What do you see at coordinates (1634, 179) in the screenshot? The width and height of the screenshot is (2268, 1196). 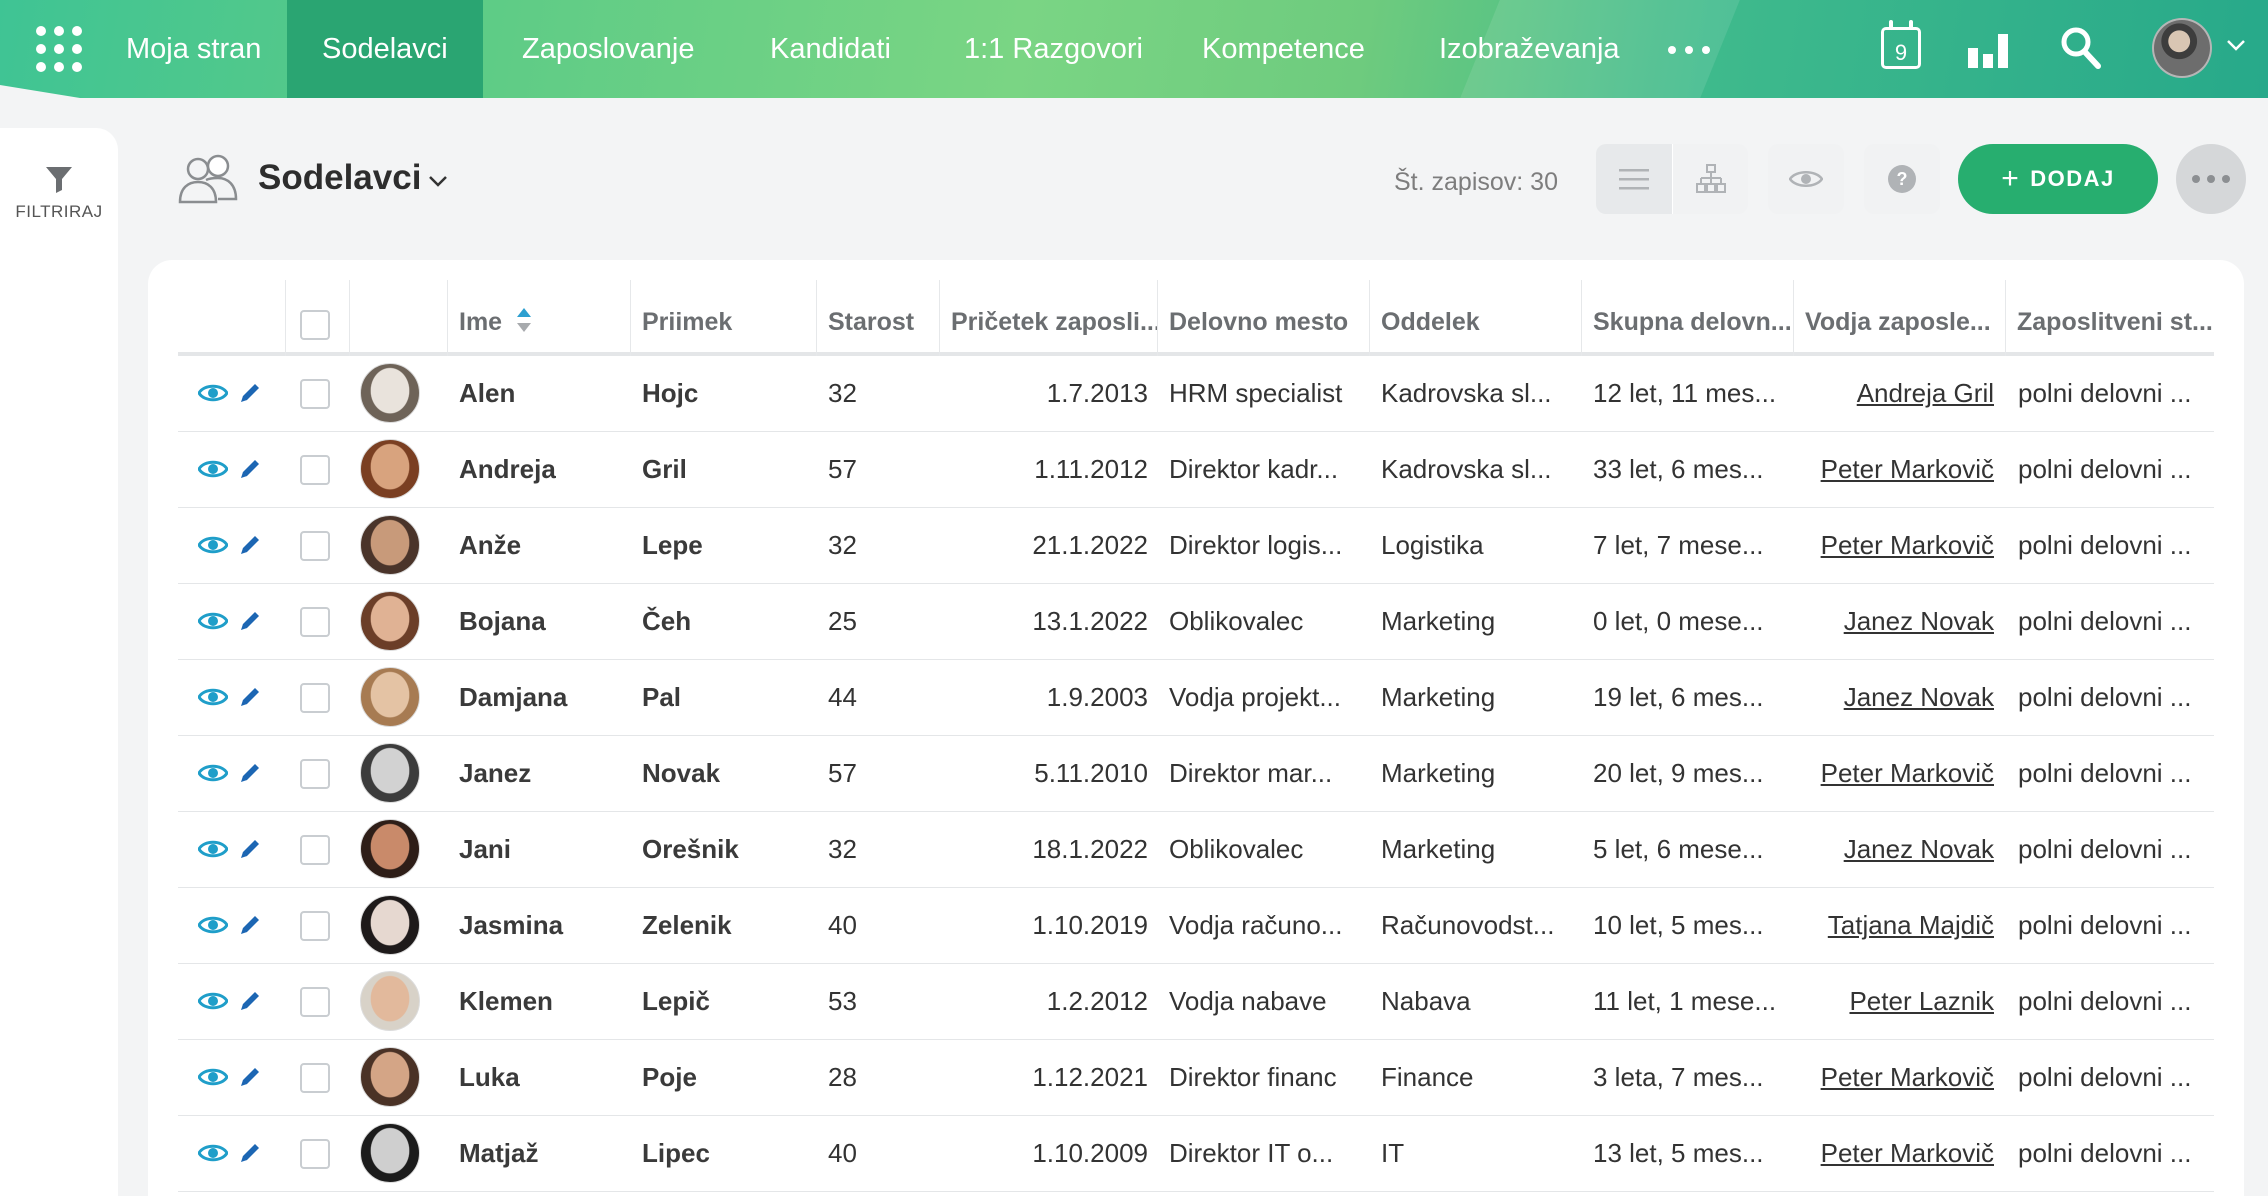 I see `list-view-button` at bounding box center [1634, 179].